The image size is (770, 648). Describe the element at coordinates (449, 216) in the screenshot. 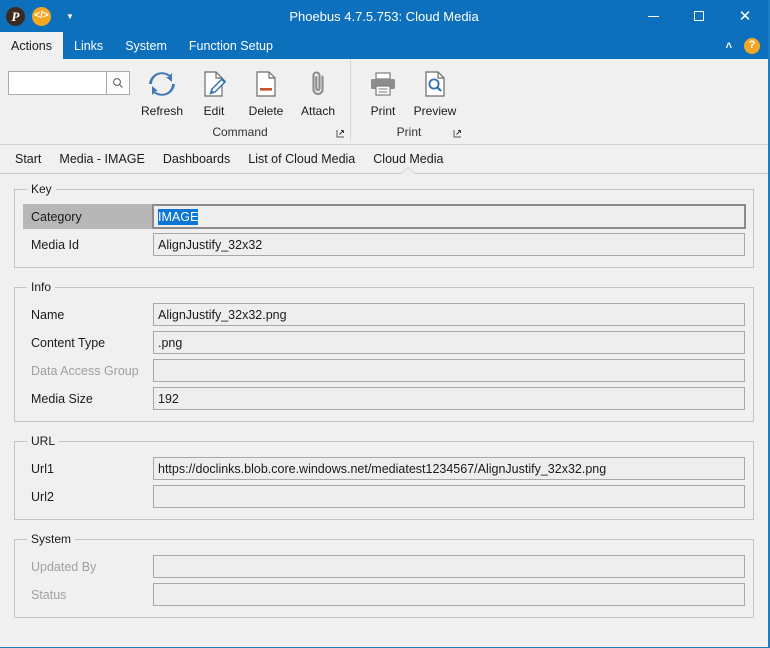

I see `input-category: IMAGE` at that location.